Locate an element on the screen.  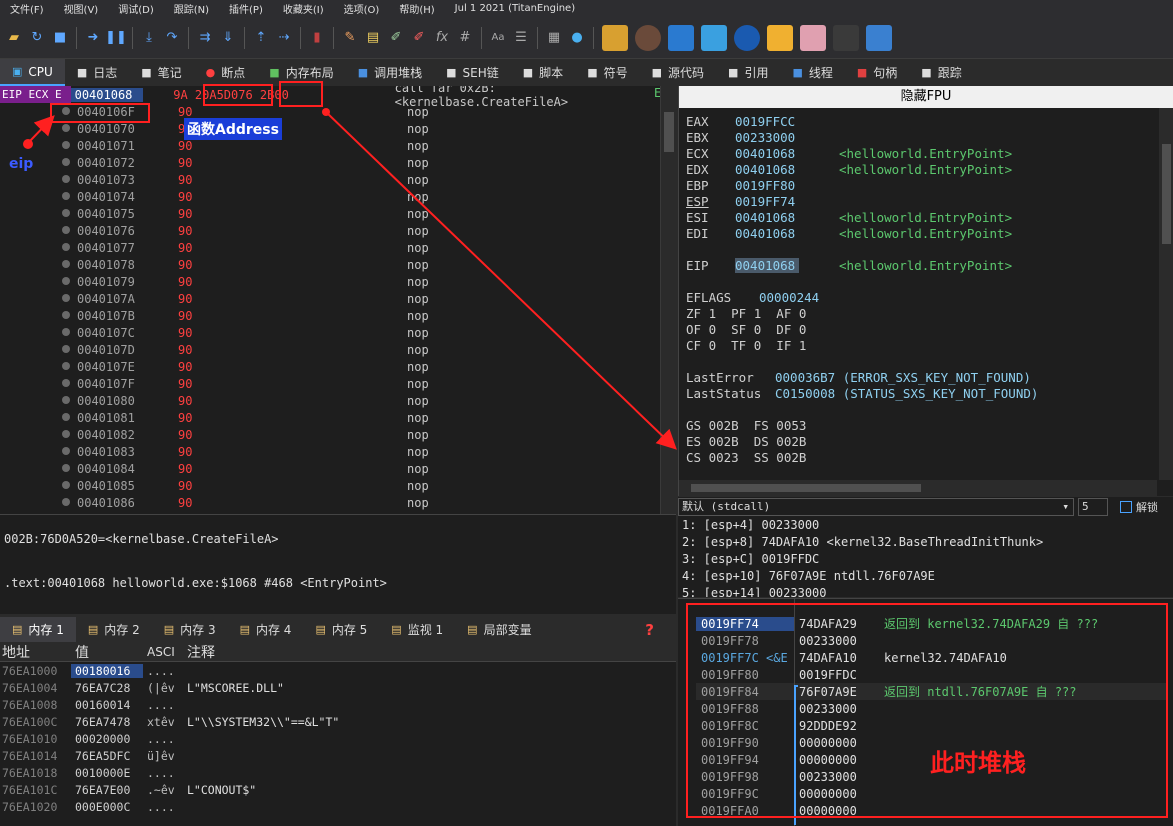
memory-tab-5: ▤ 监视 1 is located at coordinates (417, 629).